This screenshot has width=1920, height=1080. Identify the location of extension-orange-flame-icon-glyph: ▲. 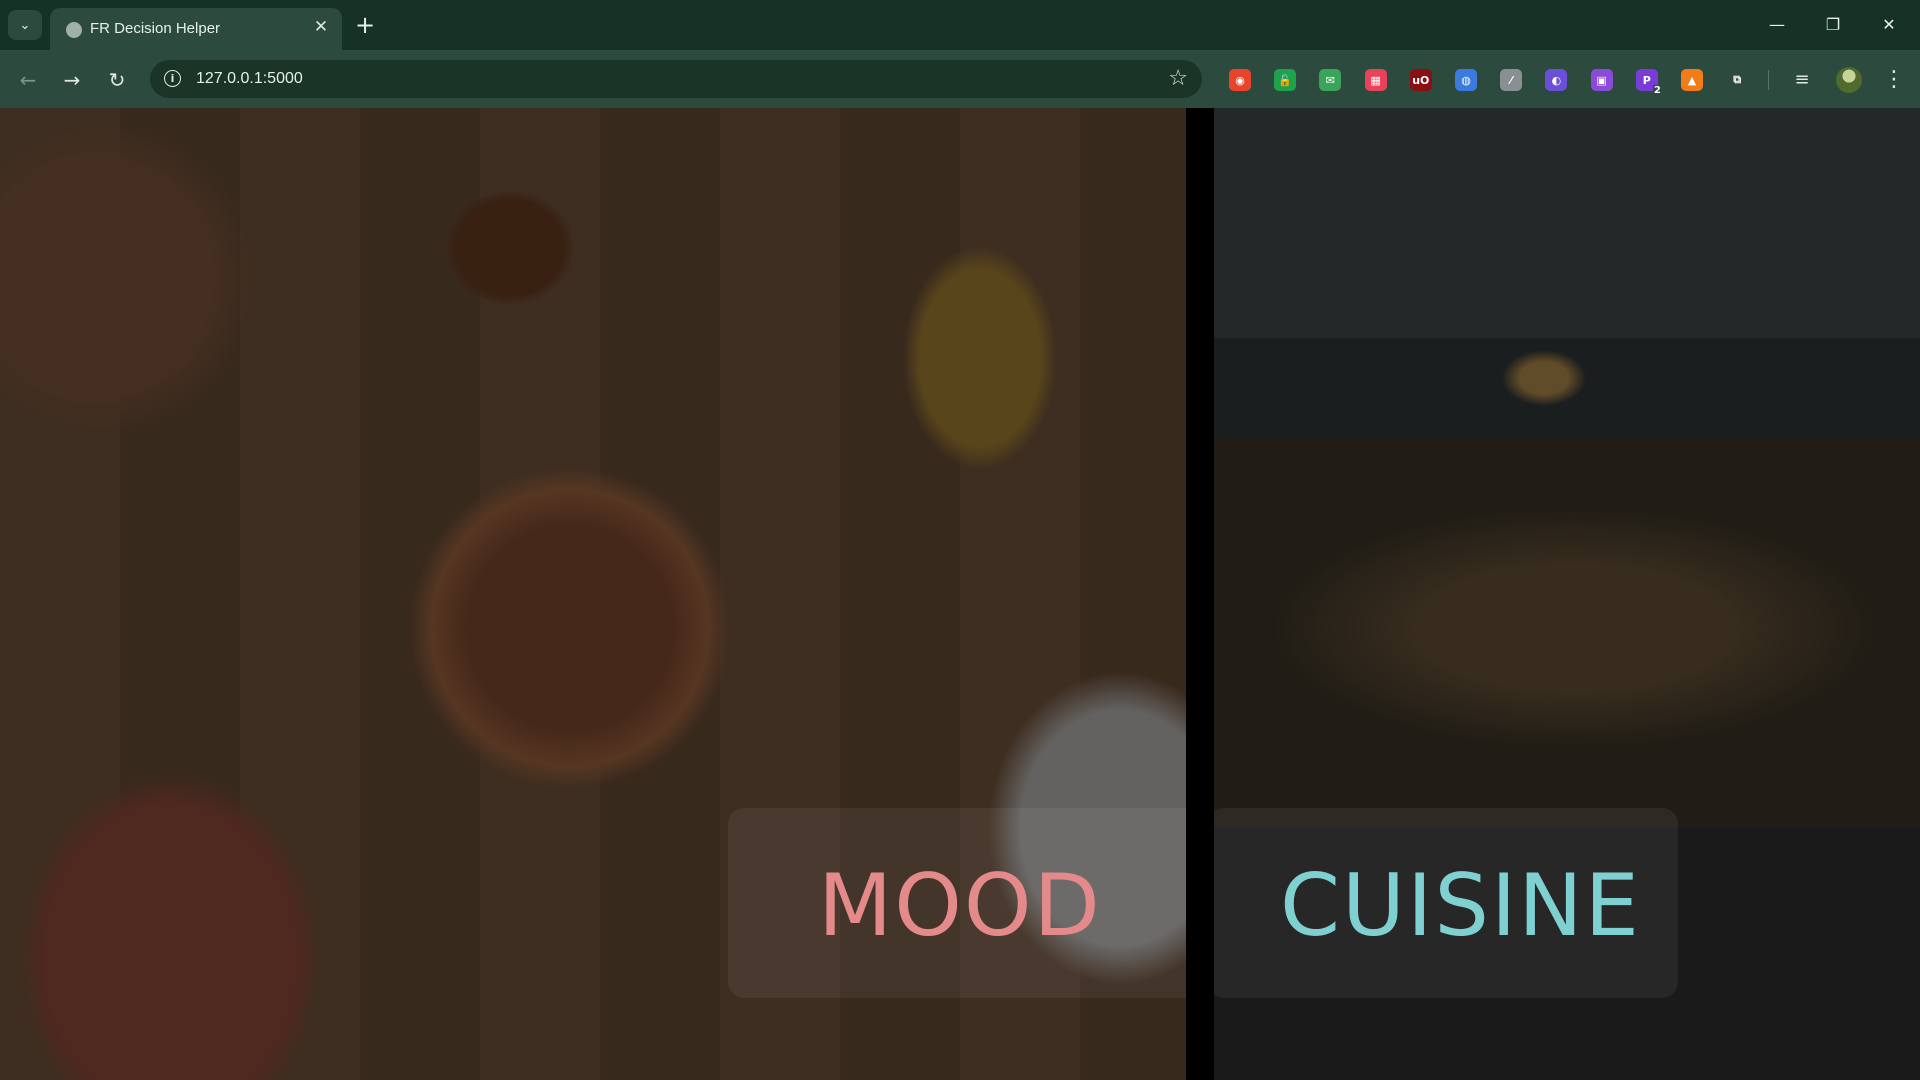
(1692, 80).